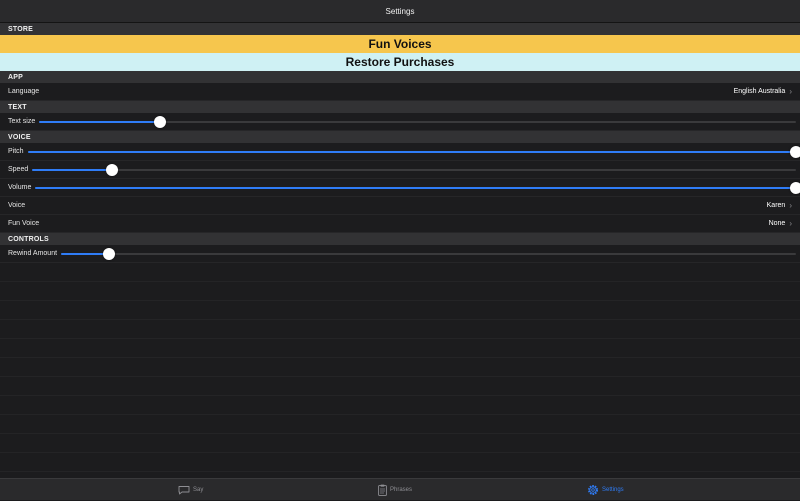  Describe the element at coordinates (400, 206) in the screenshot. I see `voice-row: Voice Karen ›` at that location.